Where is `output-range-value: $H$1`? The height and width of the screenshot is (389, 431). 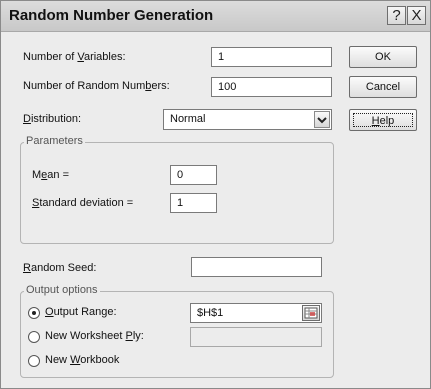 output-range-value: $H$1 is located at coordinates (210, 313).